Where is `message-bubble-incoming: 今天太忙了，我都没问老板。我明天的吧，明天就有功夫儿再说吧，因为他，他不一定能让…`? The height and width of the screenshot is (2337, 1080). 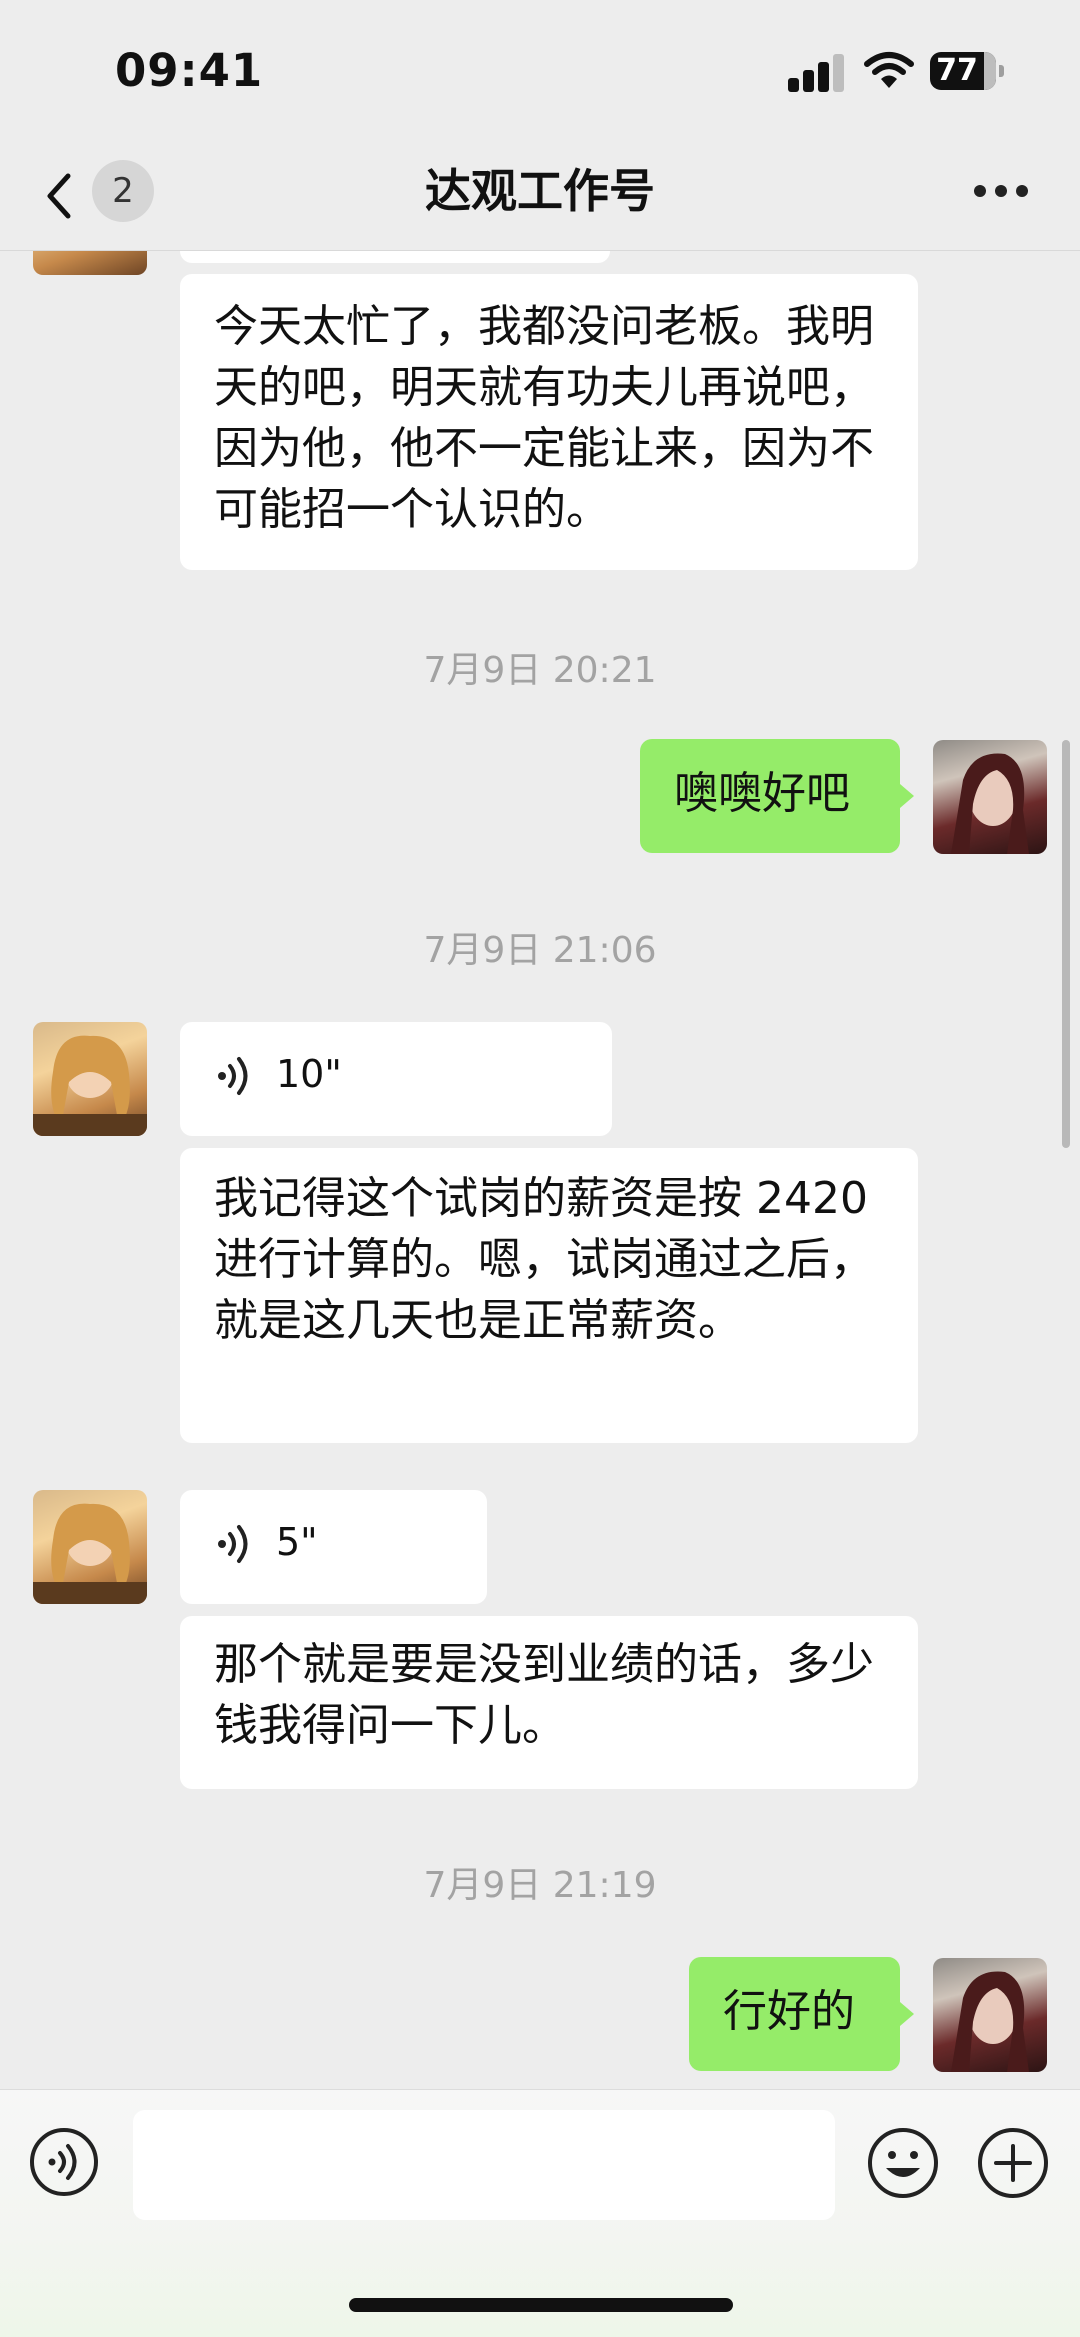 message-bubble-incoming: 今天太忙了，我都没问老板。我明天的吧，明天就有功夫儿再说吧，因为他，他不一定能让… is located at coordinates (549, 422).